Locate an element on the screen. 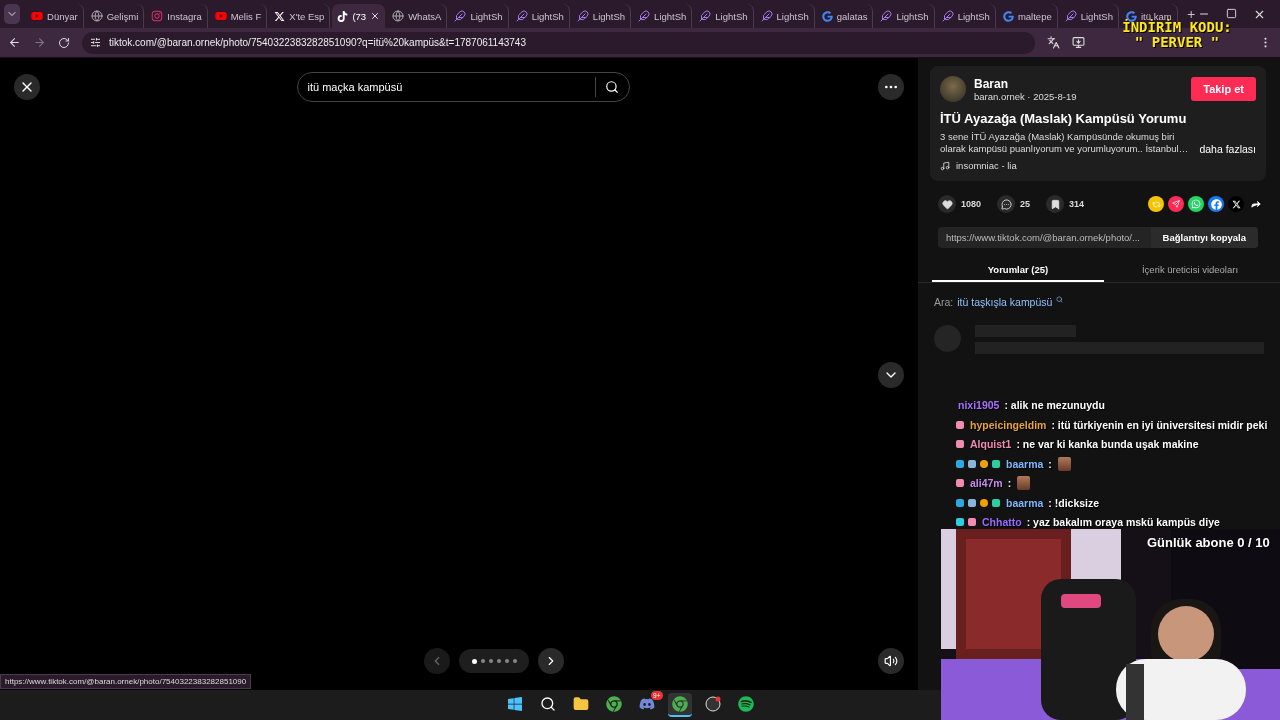  game-controller-face-icon is located at coordinates (646, 704).